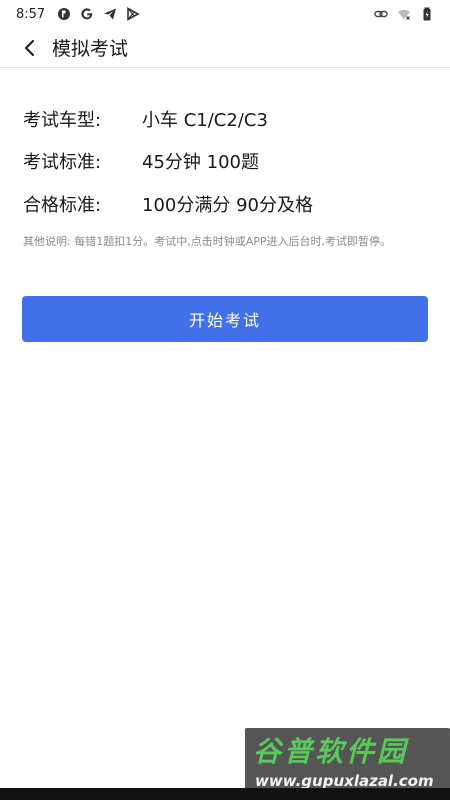 This screenshot has width=450, height=800. What do you see at coordinates (31, 14) in the screenshot?
I see `status-time: 8:57` at bounding box center [31, 14].